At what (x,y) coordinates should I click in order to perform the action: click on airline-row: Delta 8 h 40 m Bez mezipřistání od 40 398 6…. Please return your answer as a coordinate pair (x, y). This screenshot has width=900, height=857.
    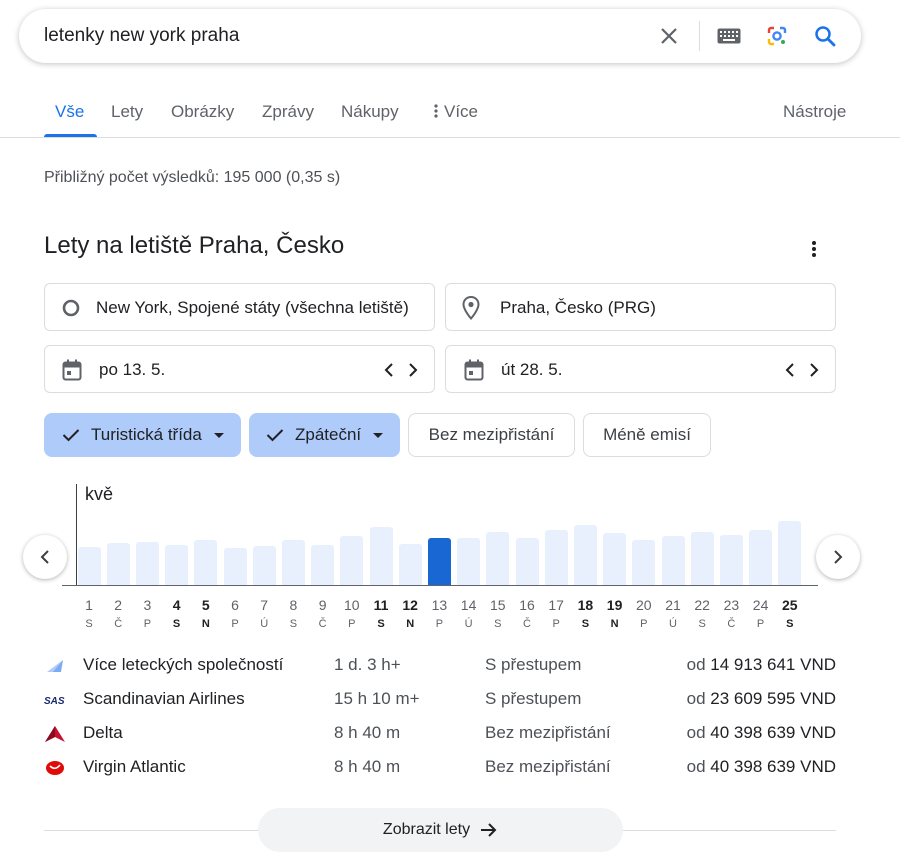
    Looking at the image, I should click on (450, 734).